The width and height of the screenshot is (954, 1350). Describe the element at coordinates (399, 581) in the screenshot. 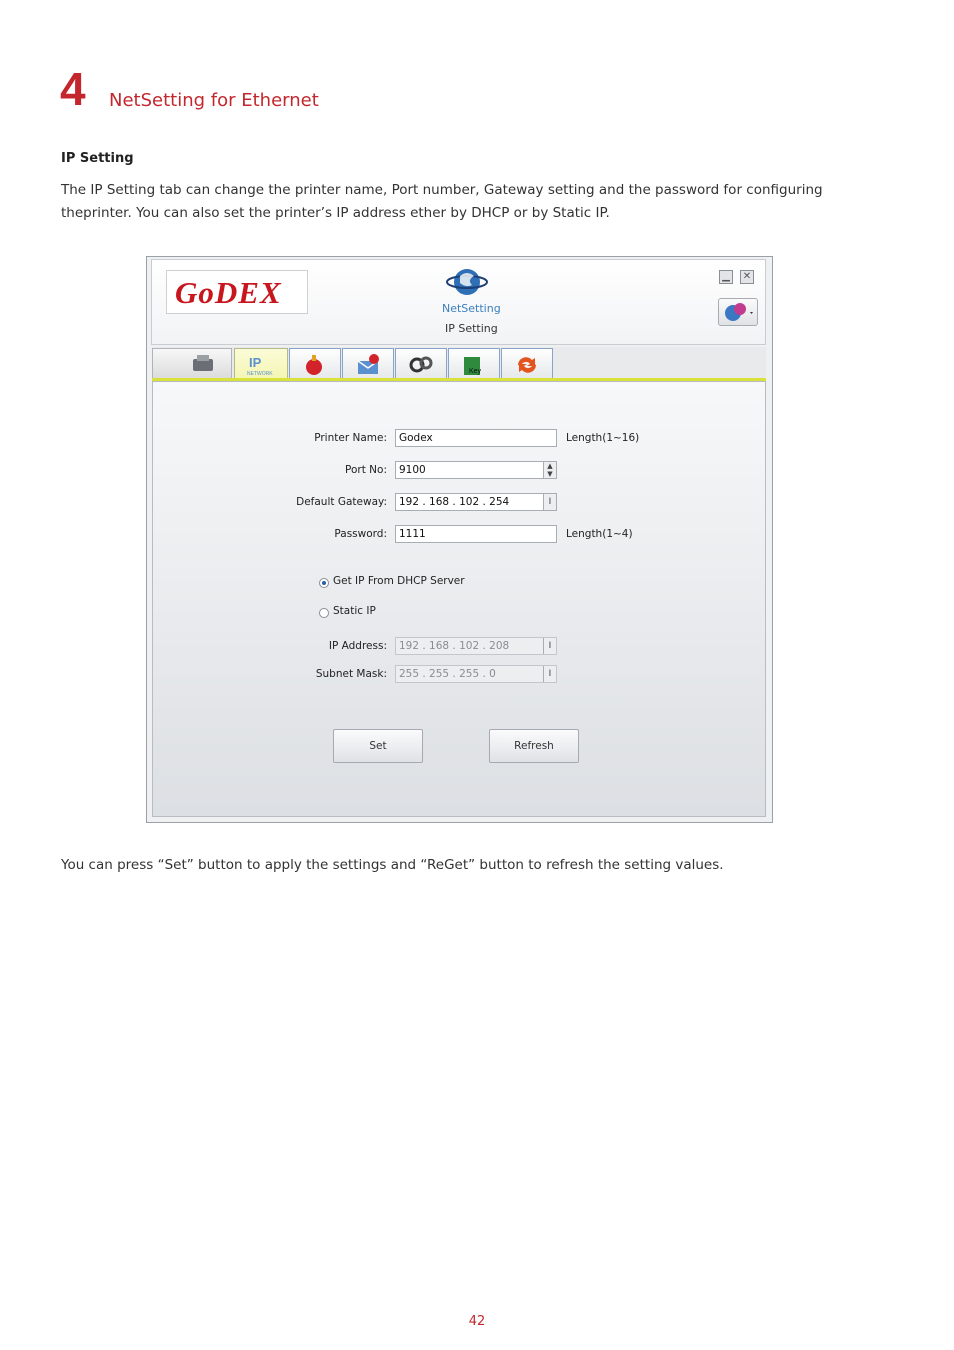

I see `dhcp-radio-label: Get IP From DHCP Server` at that location.